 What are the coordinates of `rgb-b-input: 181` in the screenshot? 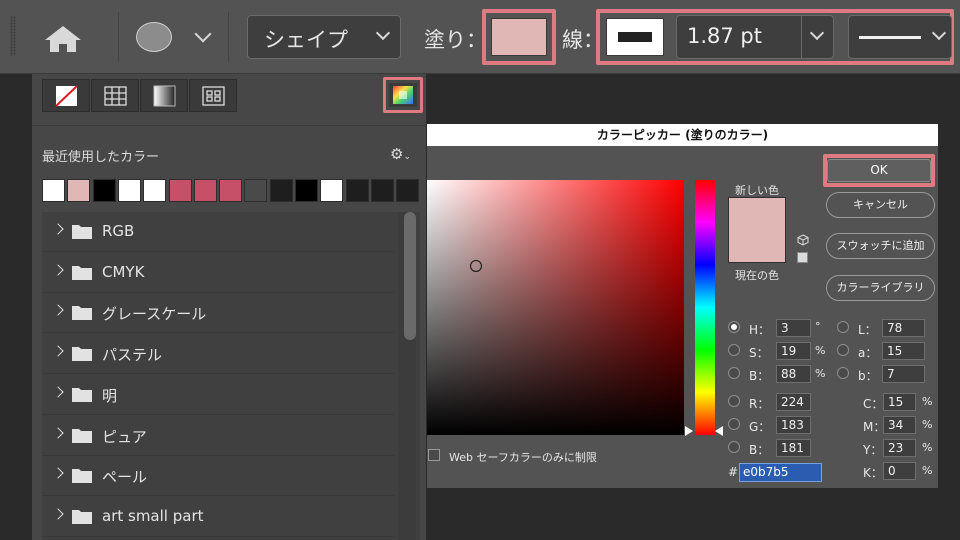 It's located at (793, 448).